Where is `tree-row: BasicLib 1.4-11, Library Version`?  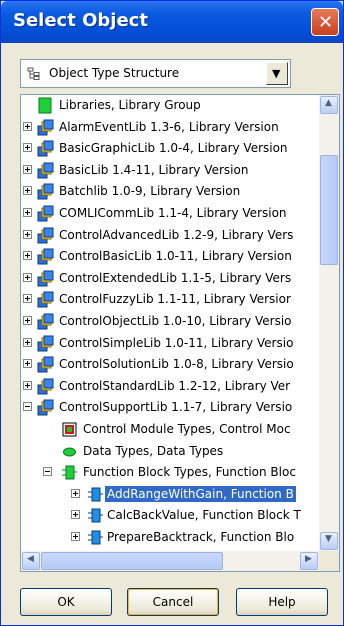
tree-row: BasicLib 1.4-11, Library Version is located at coordinates (170, 170).